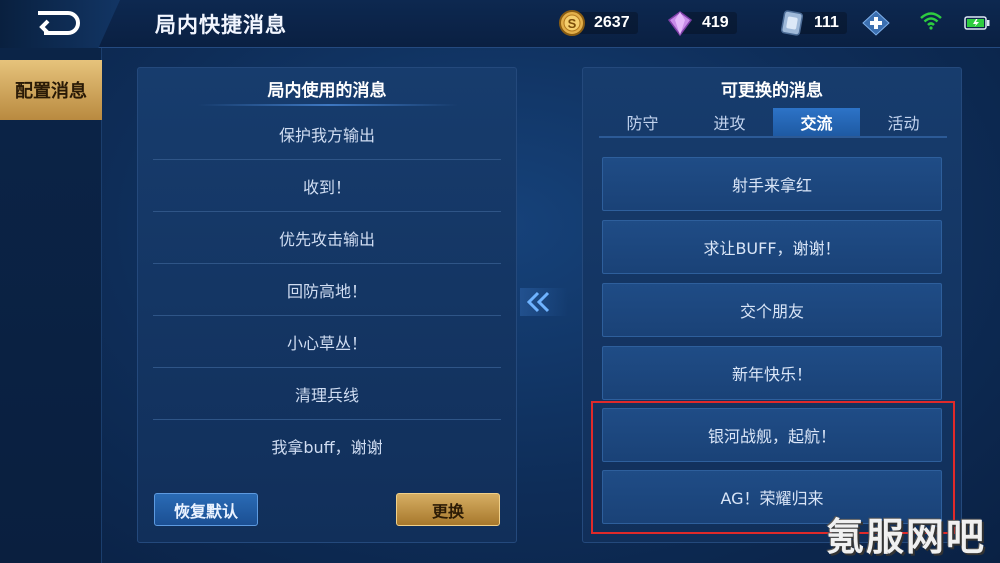 The width and height of the screenshot is (1000, 563). Describe the element at coordinates (51, 90) in the screenshot. I see `sidebar-item-configure-messages: 配置消息` at that location.